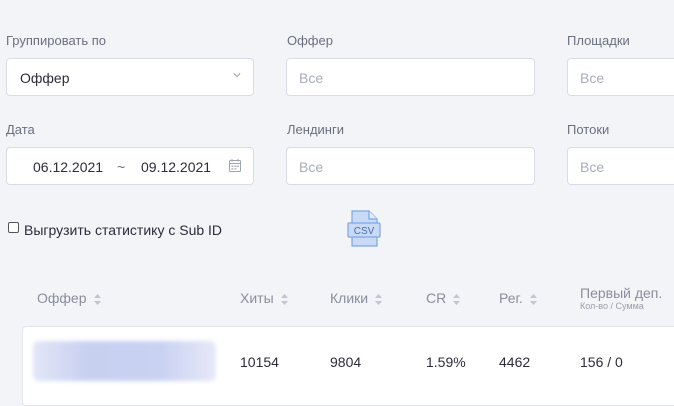  What do you see at coordinates (130, 77) in the screenshot?
I see `group-by-select: Оффер` at bounding box center [130, 77].